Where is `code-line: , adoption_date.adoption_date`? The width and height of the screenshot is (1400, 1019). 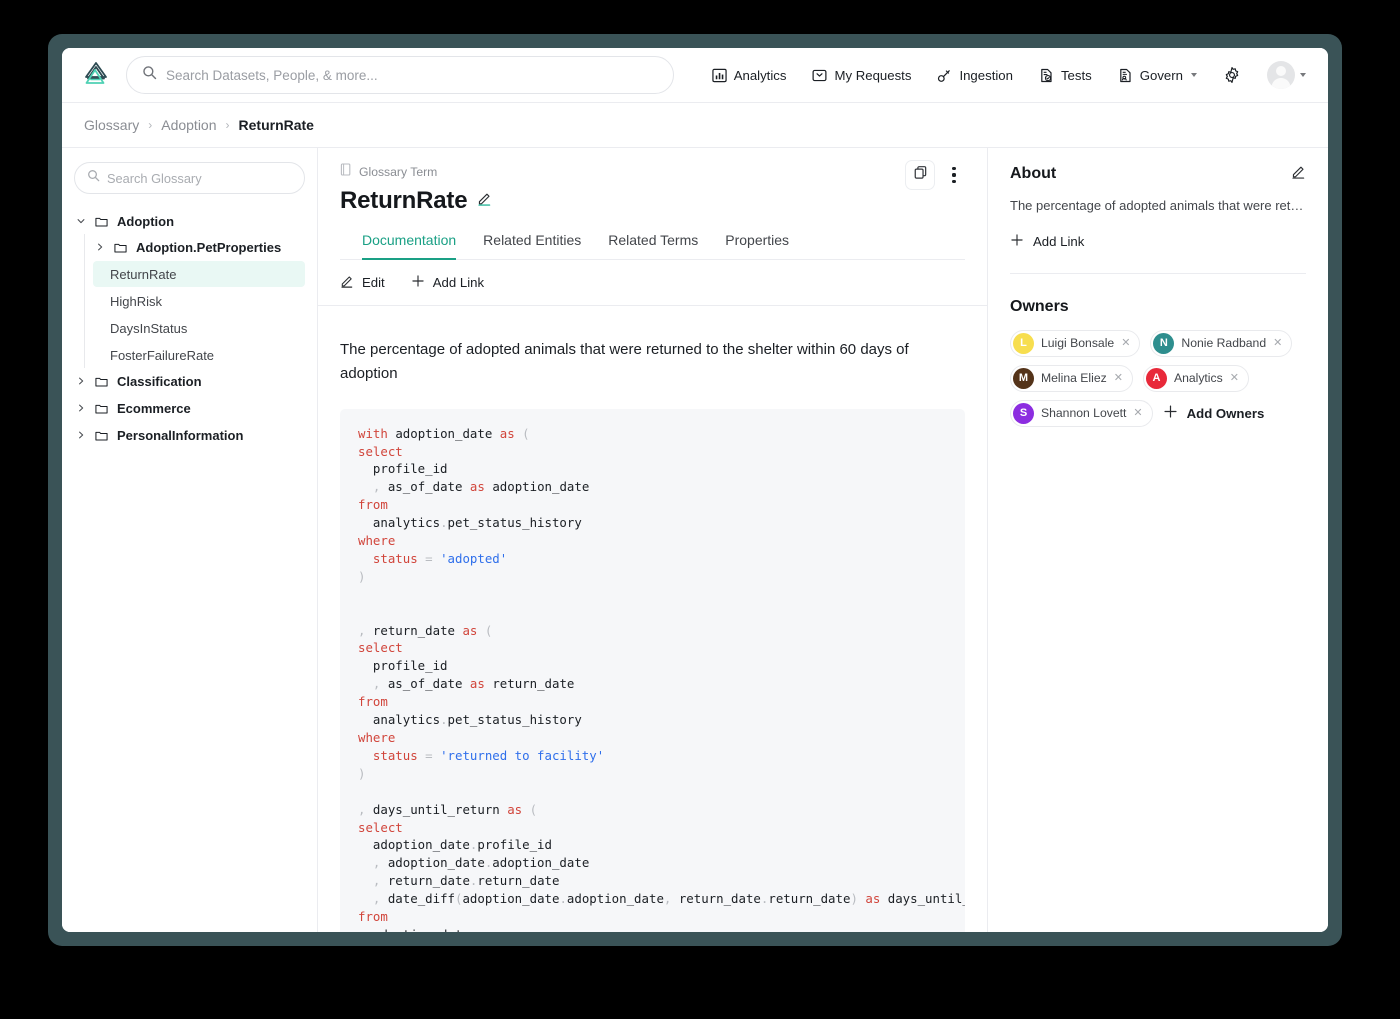 code-line: , adoption_date.adoption_date is located at coordinates (474, 863).